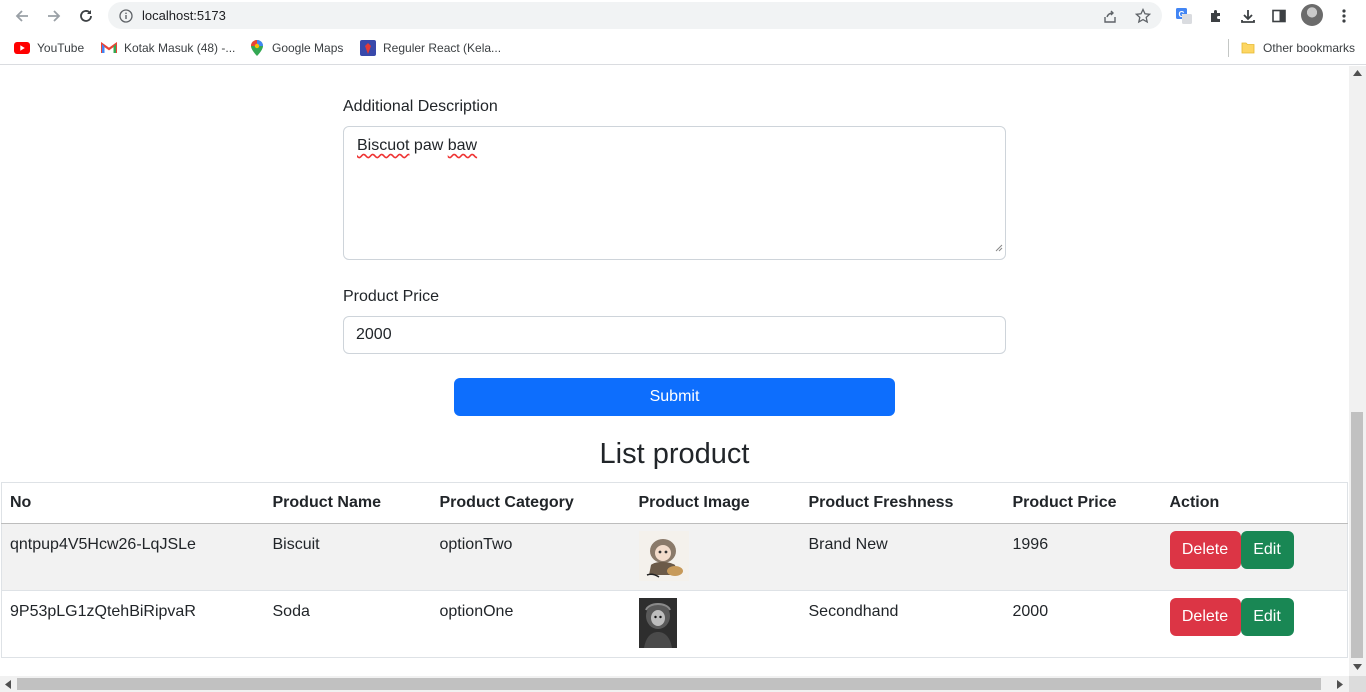 The image size is (1366, 692). I want to click on column-header: Product Image, so click(715, 503).